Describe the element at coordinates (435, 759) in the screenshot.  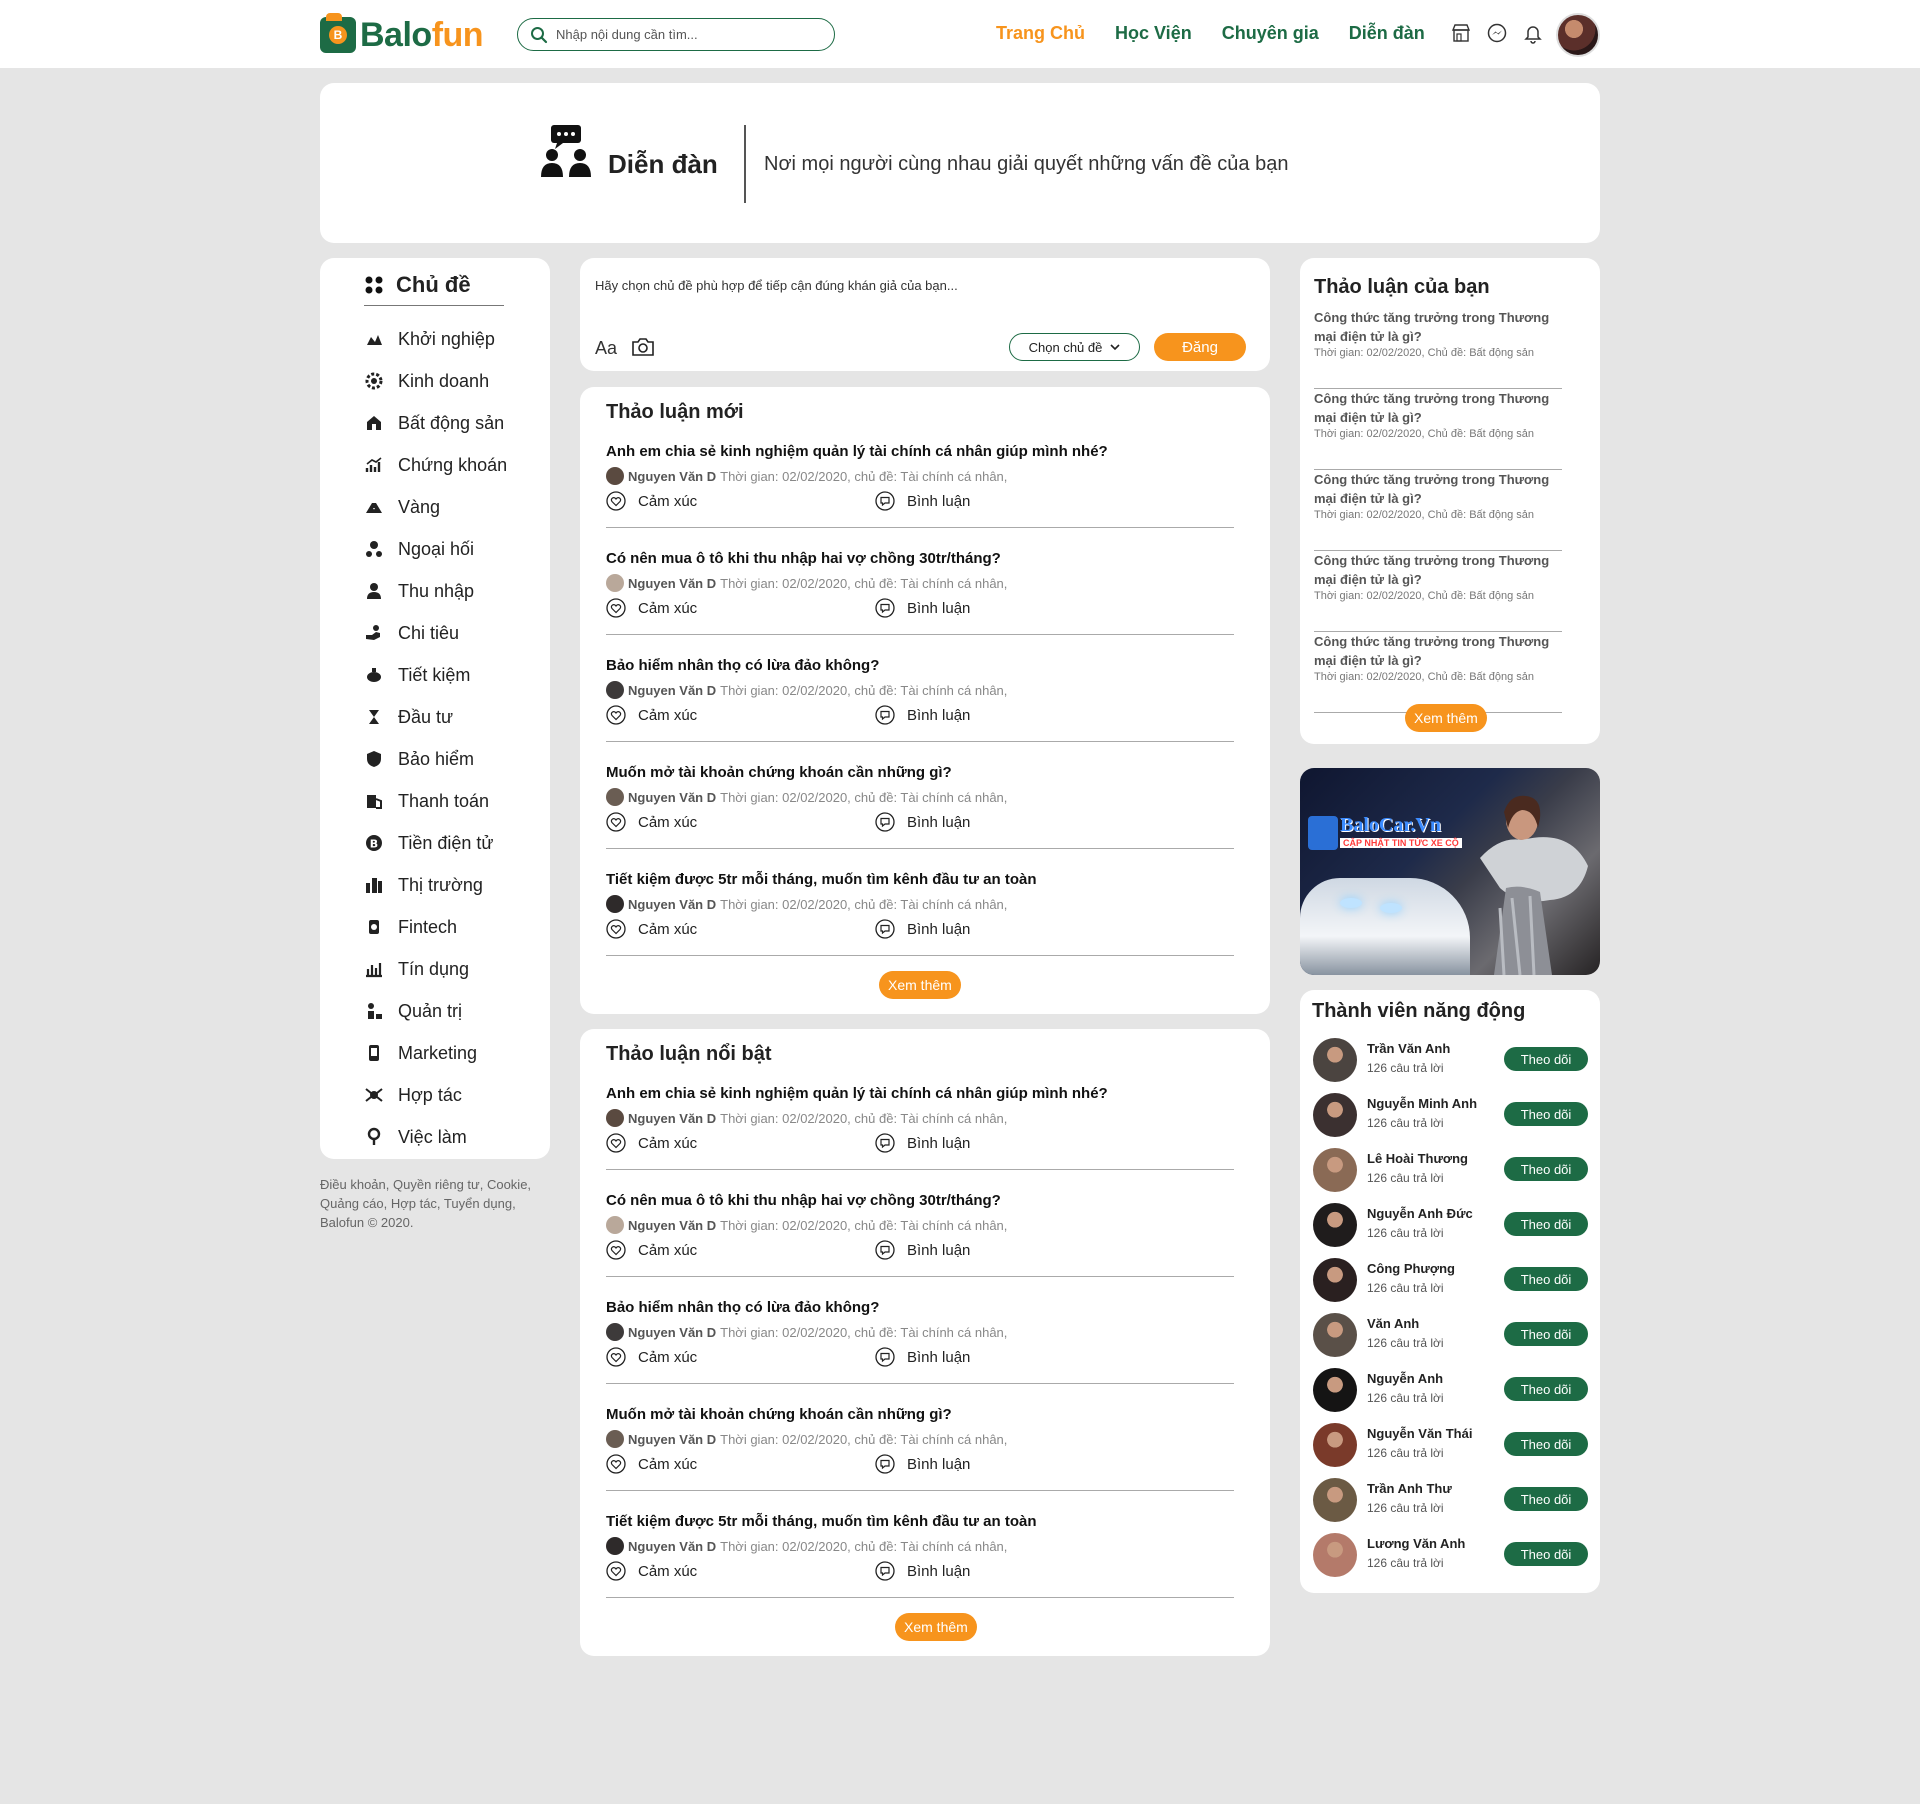
I see `sidebar-item-bao-hiem: Bảo hiểm` at that location.